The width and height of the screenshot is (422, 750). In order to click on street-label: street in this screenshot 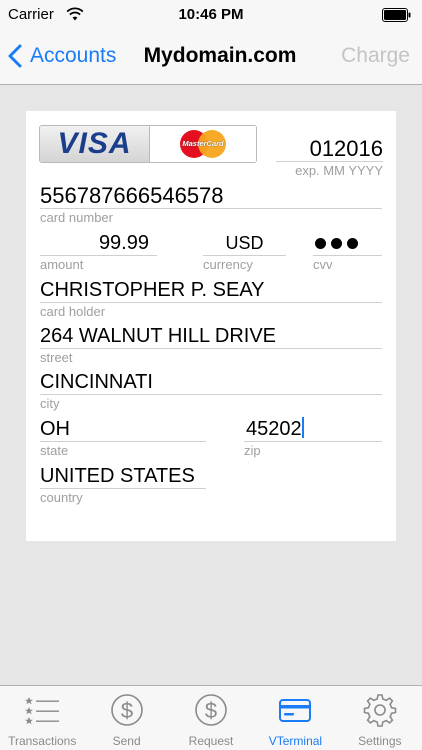, I will do `click(56, 357)`.